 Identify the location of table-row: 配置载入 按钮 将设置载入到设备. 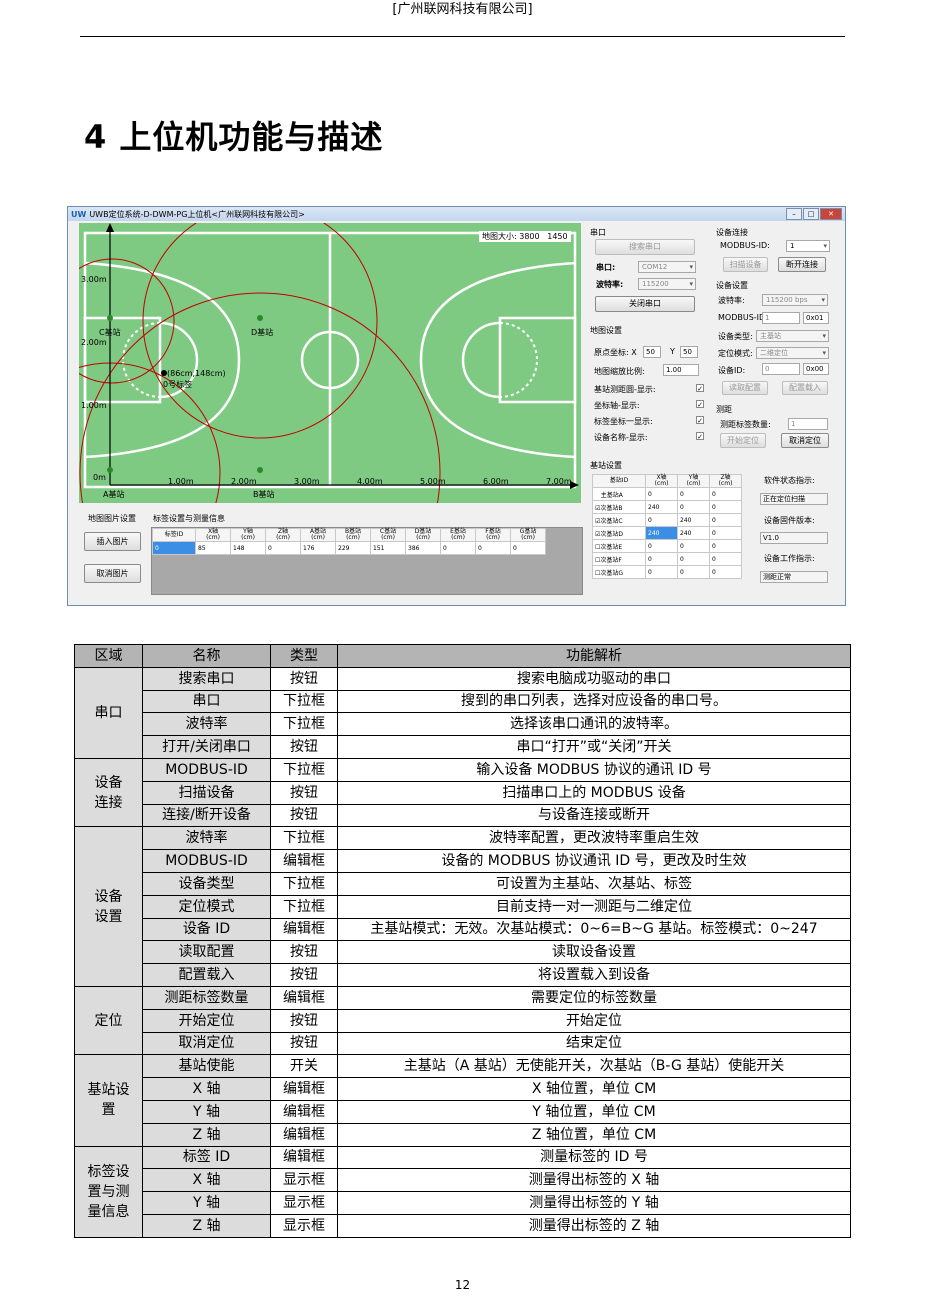
(463, 975).